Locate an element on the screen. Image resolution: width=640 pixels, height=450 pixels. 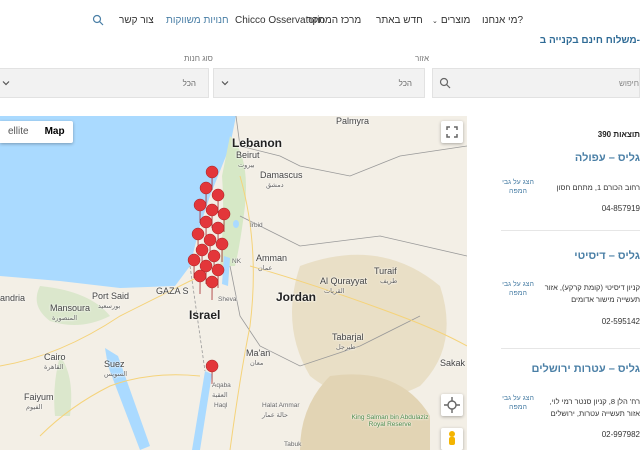
map-label-qurayyat: Al Qurayyat is located at coordinates (344, 281).